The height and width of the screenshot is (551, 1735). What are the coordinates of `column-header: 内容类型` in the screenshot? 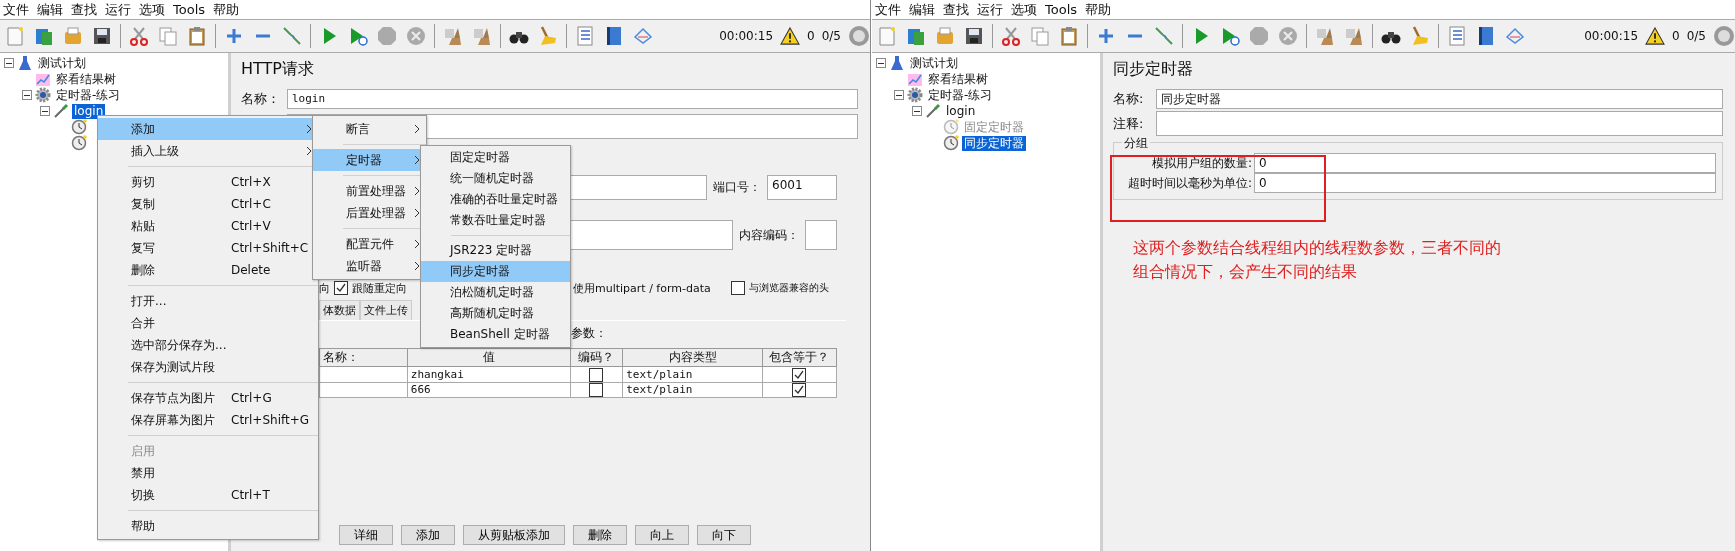 It's located at (692, 357).